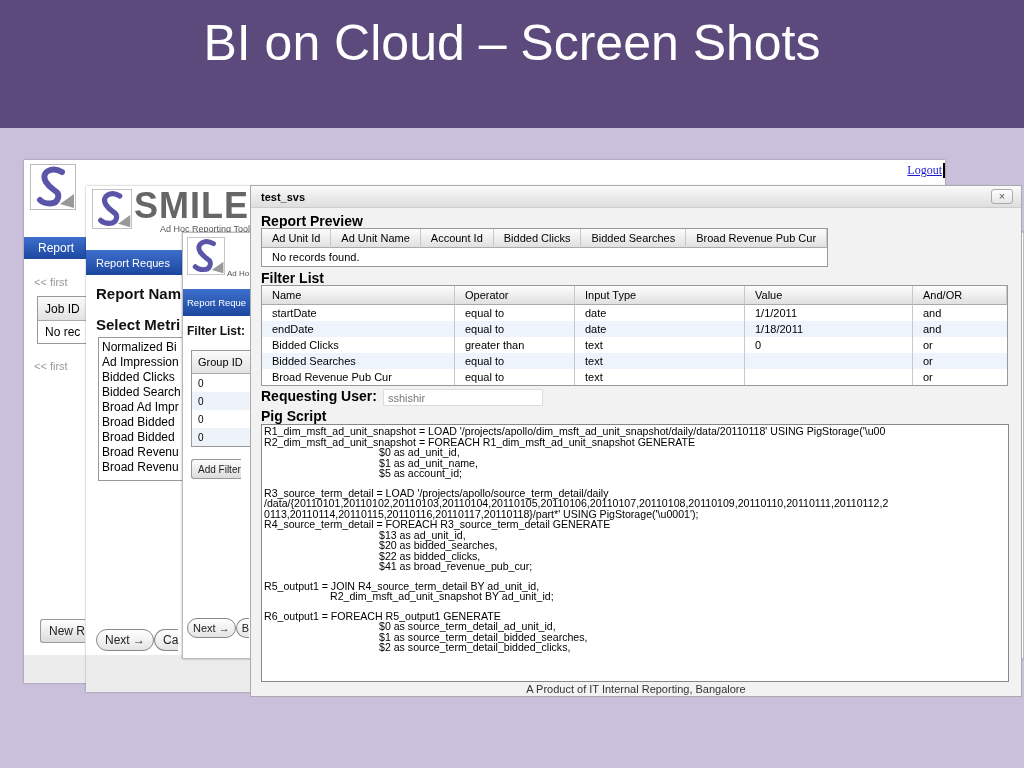  I want to click on field-label: Requesting User:, so click(319, 396).